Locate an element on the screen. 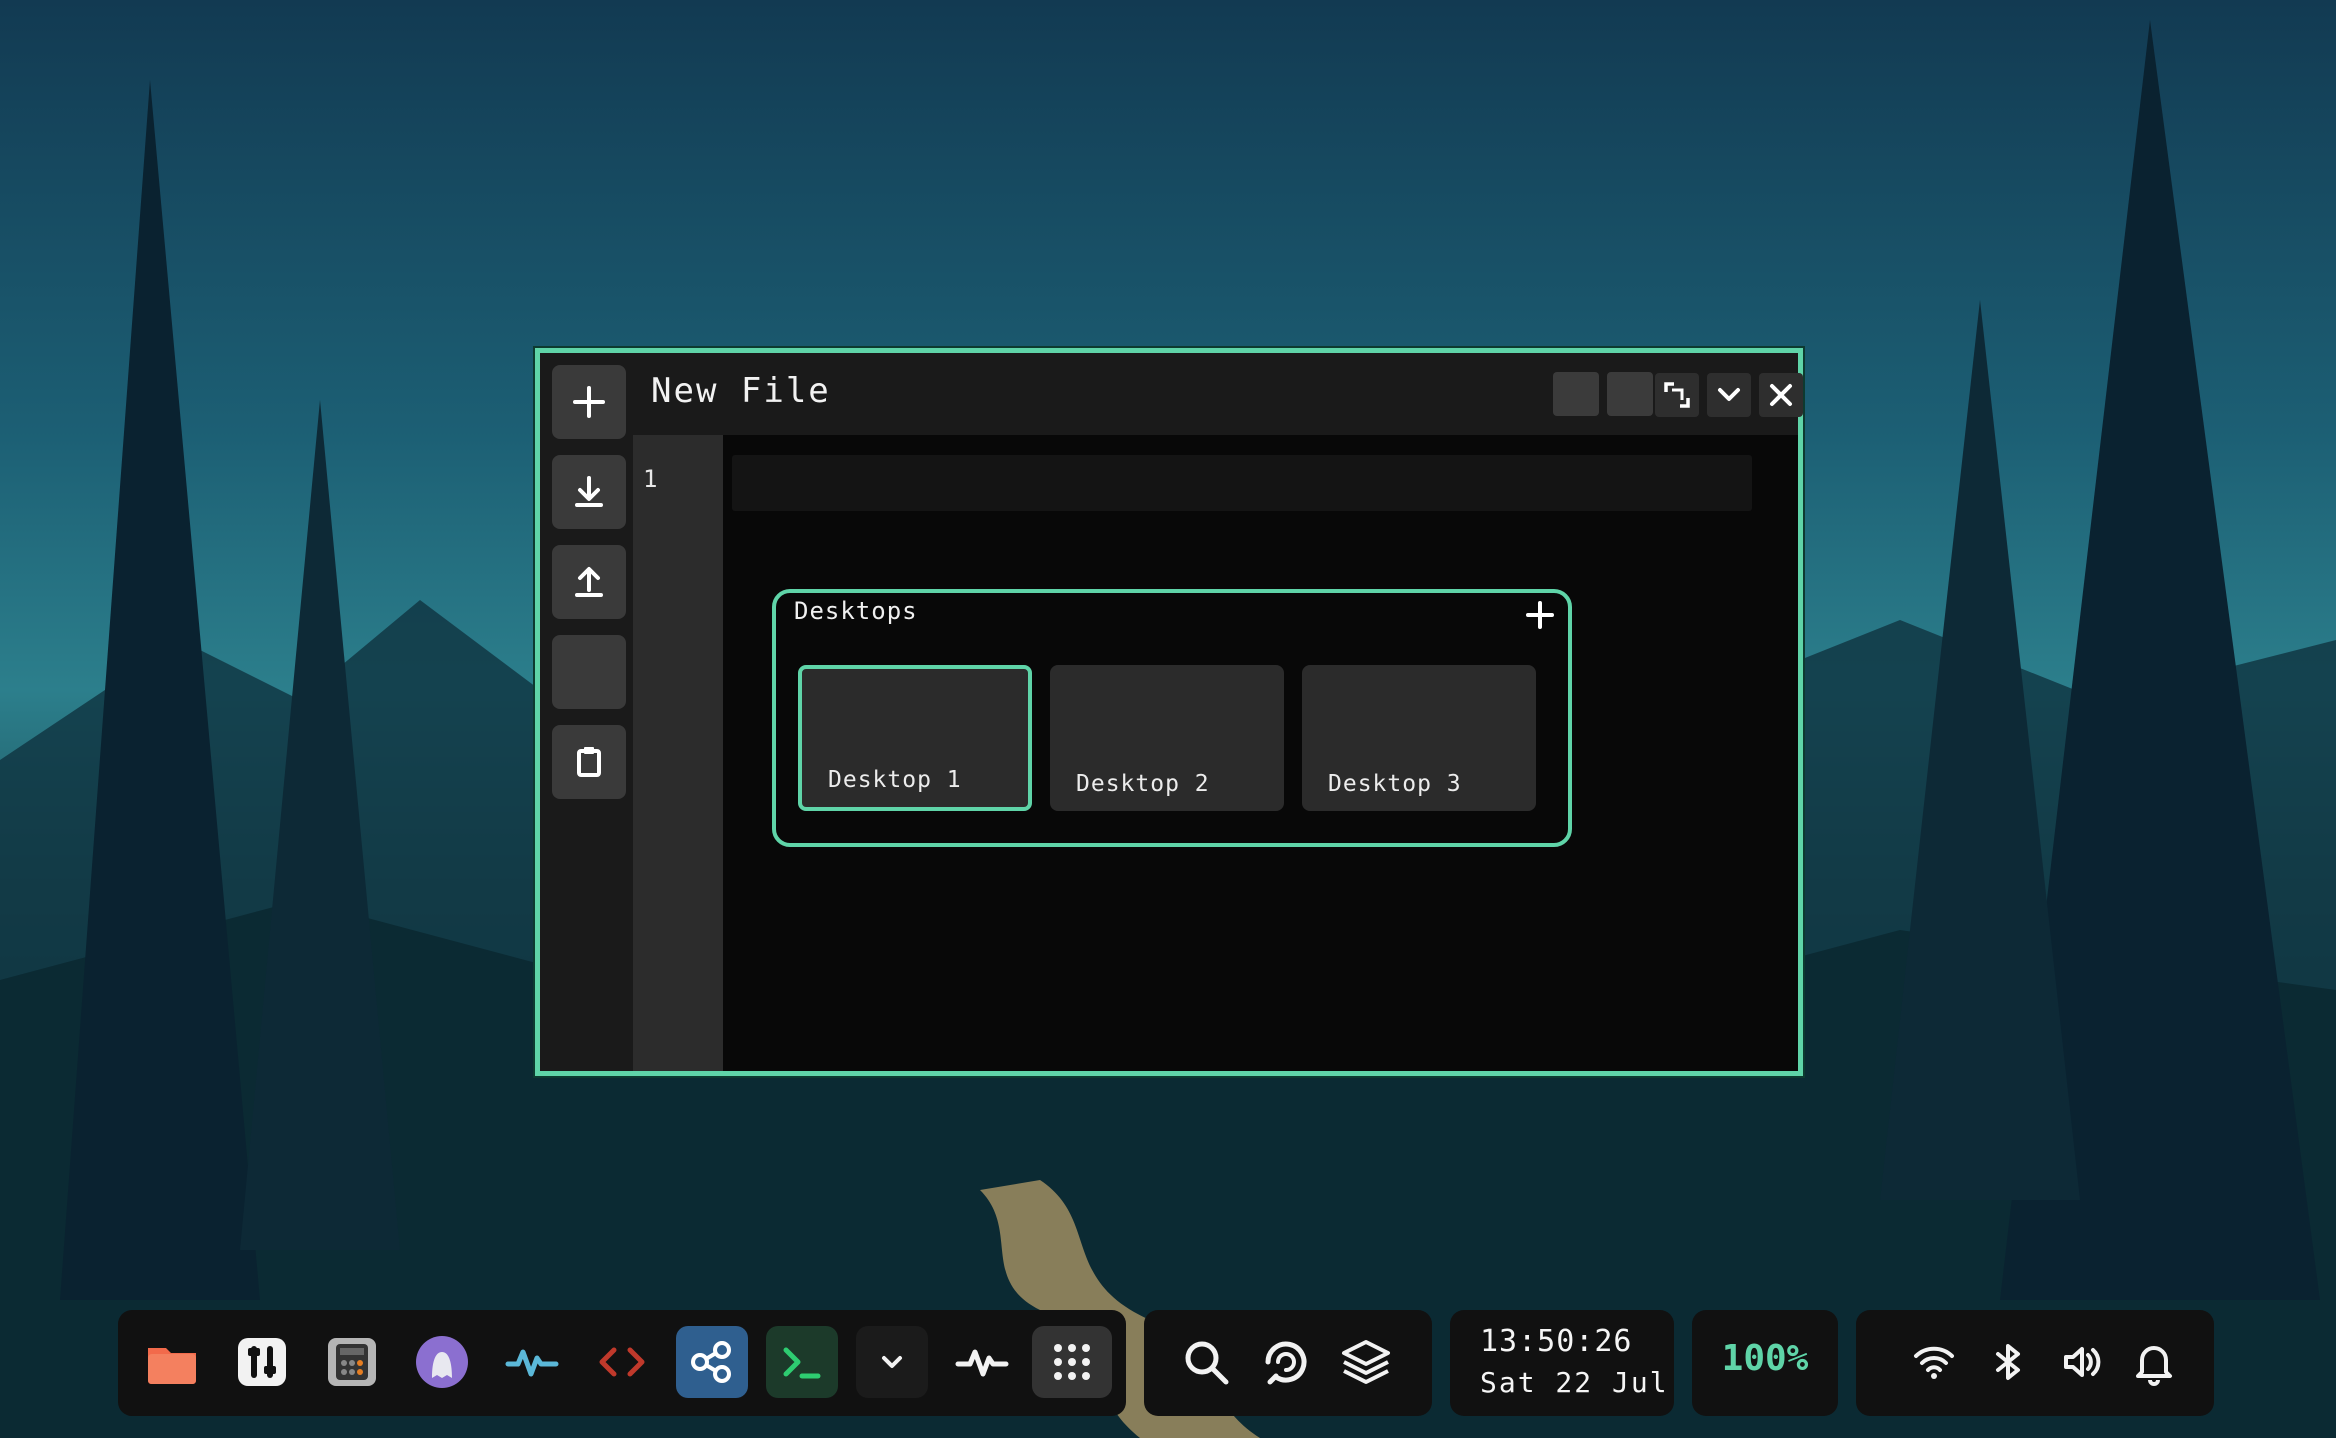  folder-icon is located at coordinates (172, 1366).